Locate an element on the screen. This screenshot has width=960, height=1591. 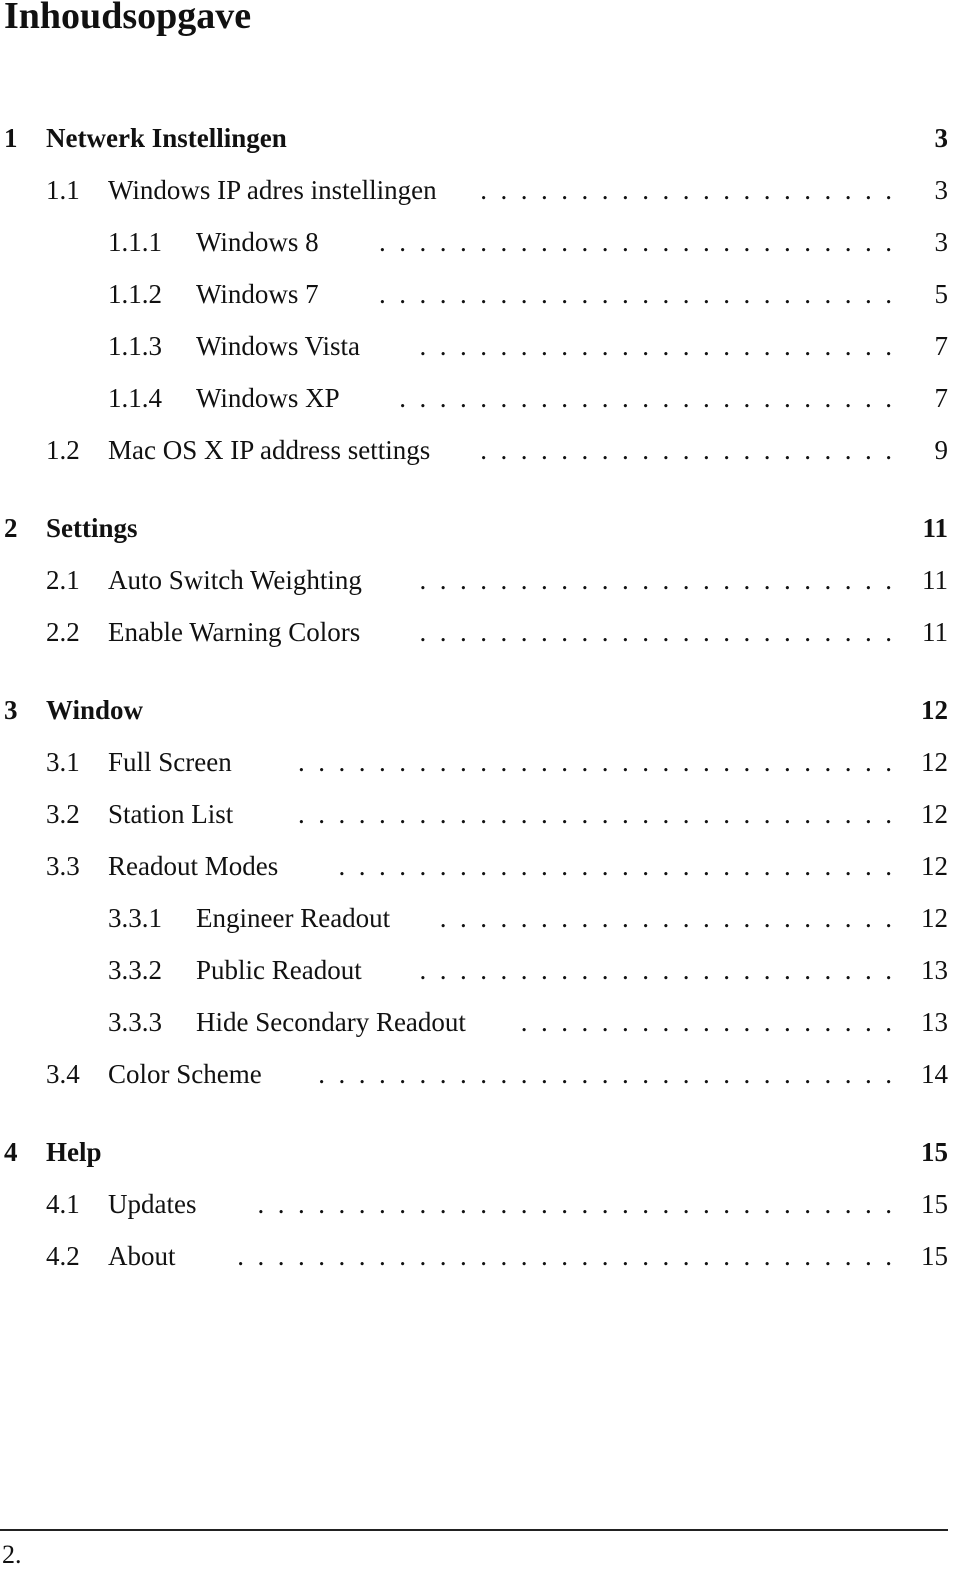
toc-entry-number: 2.1 is located at coordinates (63, 579).